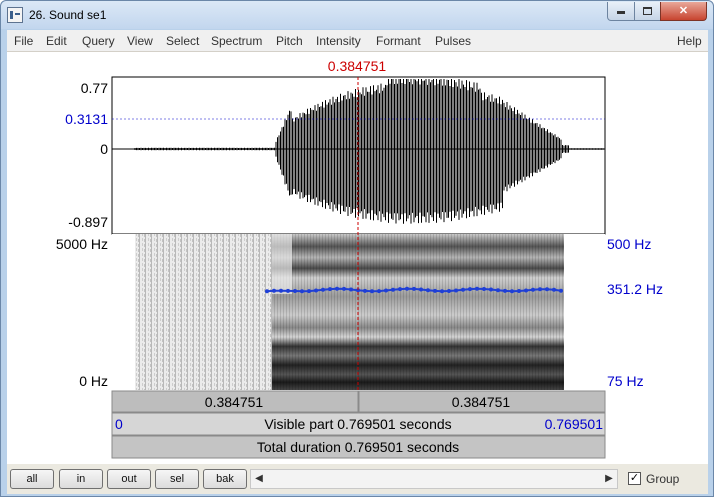 This screenshot has width=714, height=497. What do you see at coordinates (282, 264) in the screenshot?
I see `spectrogram-onset` at bounding box center [282, 264].